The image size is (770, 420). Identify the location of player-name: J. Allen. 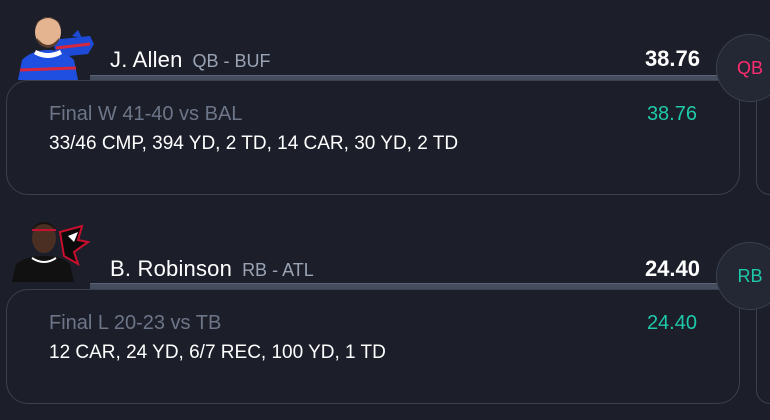
(146, 60).